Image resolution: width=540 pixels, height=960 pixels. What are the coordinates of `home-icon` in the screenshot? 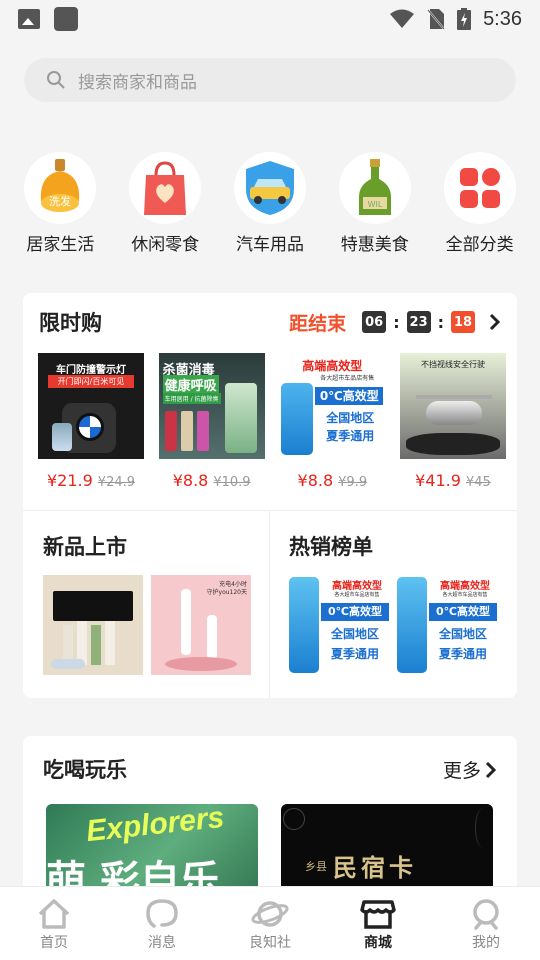 It's located at (54, 913).